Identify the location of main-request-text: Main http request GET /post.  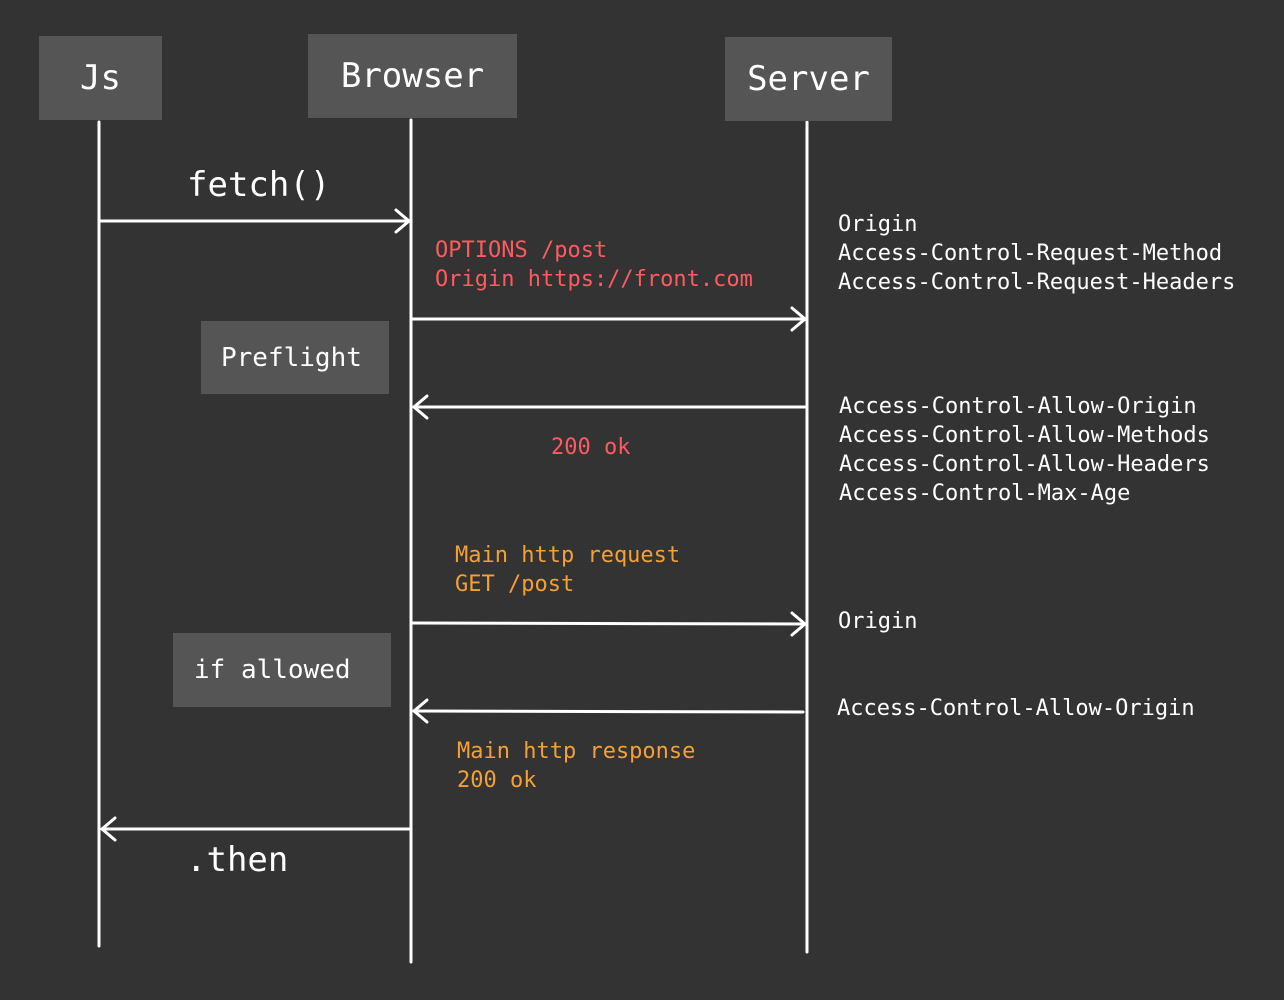
(567, 570).